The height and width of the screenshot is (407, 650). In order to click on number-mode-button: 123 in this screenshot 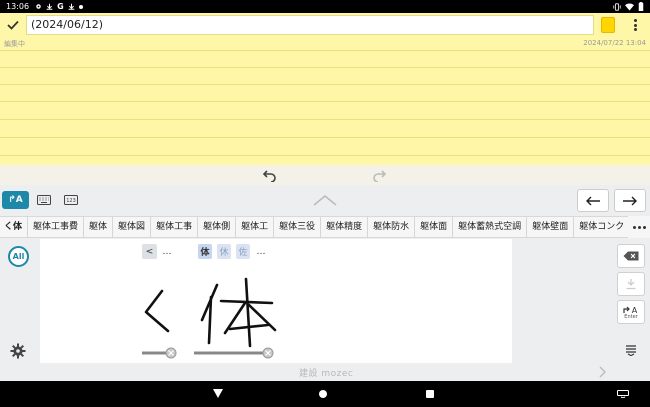, I will do `click(71, 200)`.